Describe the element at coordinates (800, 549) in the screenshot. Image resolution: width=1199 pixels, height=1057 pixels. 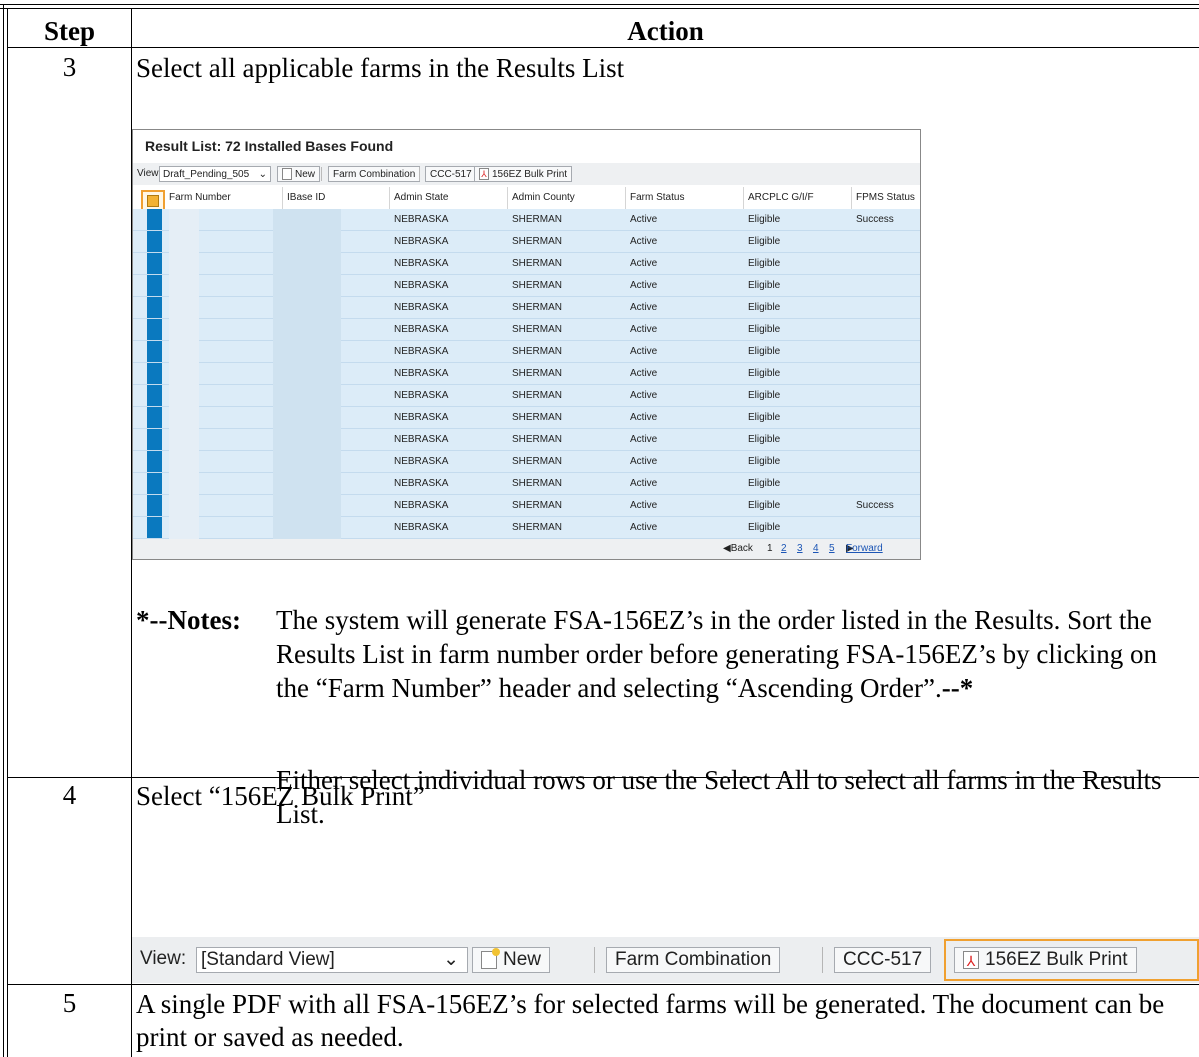
I see `page-3-link: 3` at that location.